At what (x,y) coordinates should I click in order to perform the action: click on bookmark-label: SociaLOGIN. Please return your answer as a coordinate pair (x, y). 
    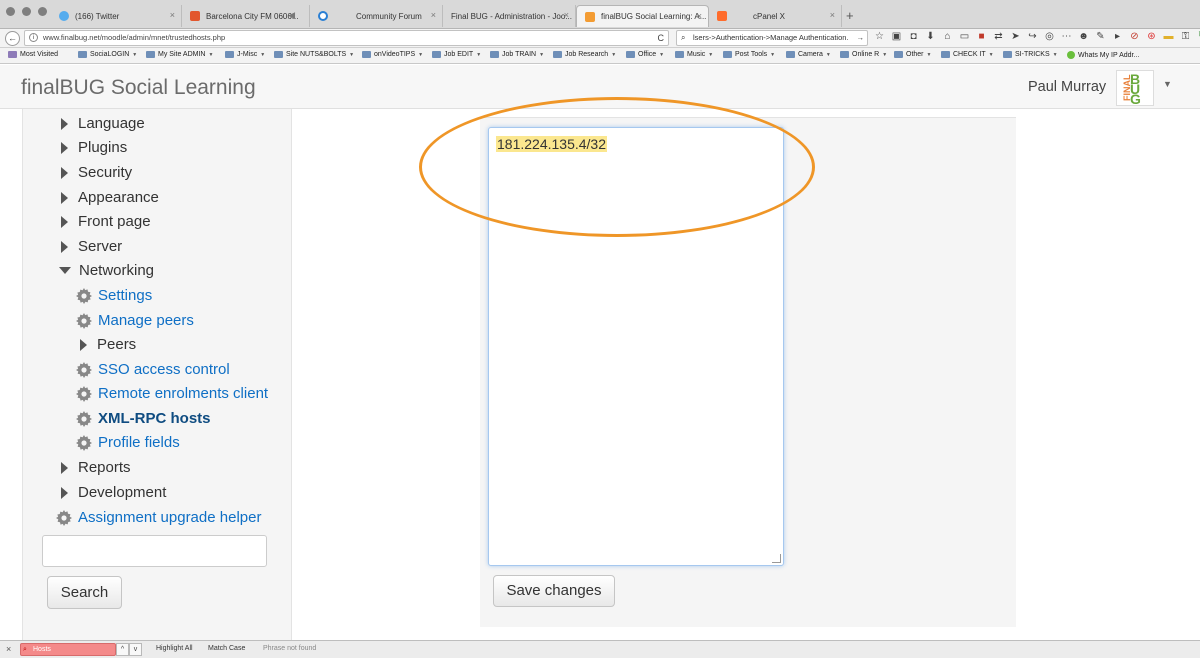
    Looking at the image, I should click on (110, 54).